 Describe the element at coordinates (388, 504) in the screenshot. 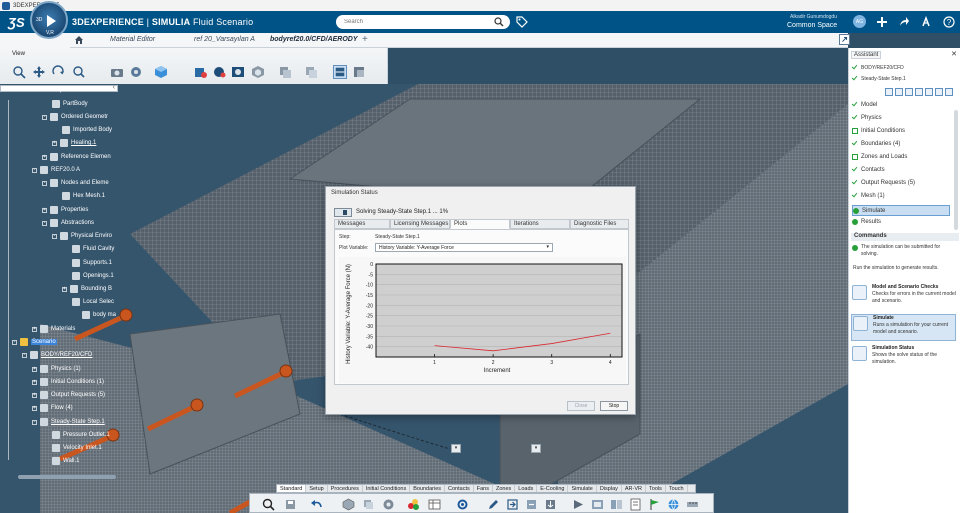

I see `paste-icon` at that location.